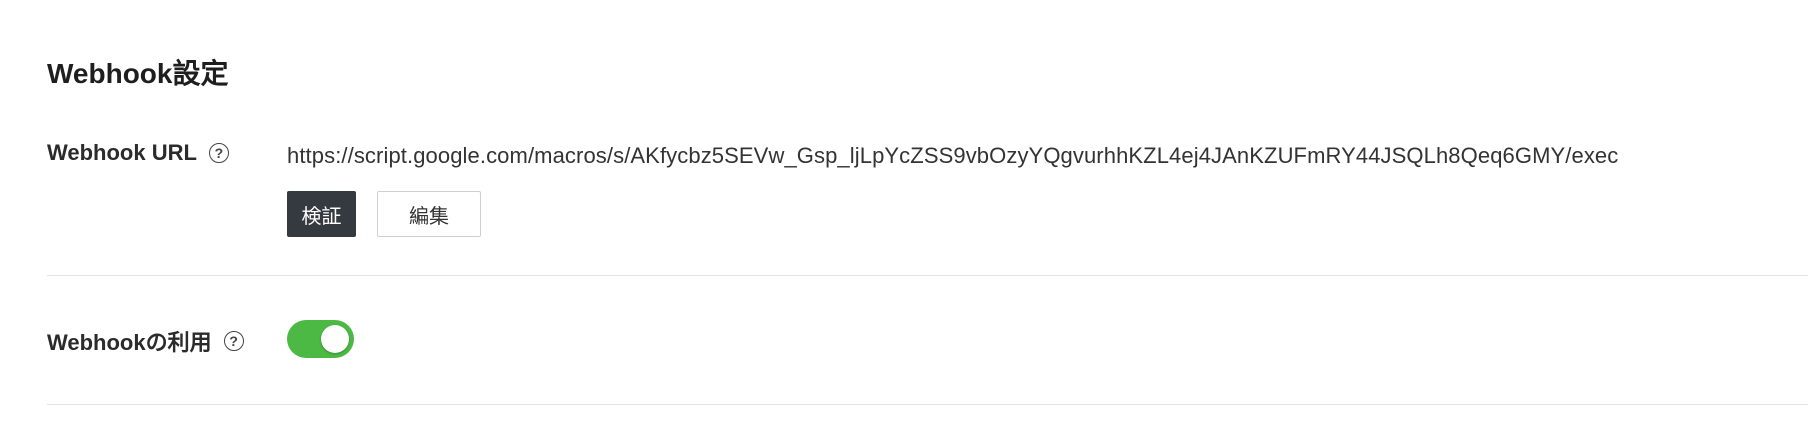 This screenshot has width=1808, height=426. Describe the element at coordinates (335, 339) in the screenshot. I see `toggle-knob` at that location.